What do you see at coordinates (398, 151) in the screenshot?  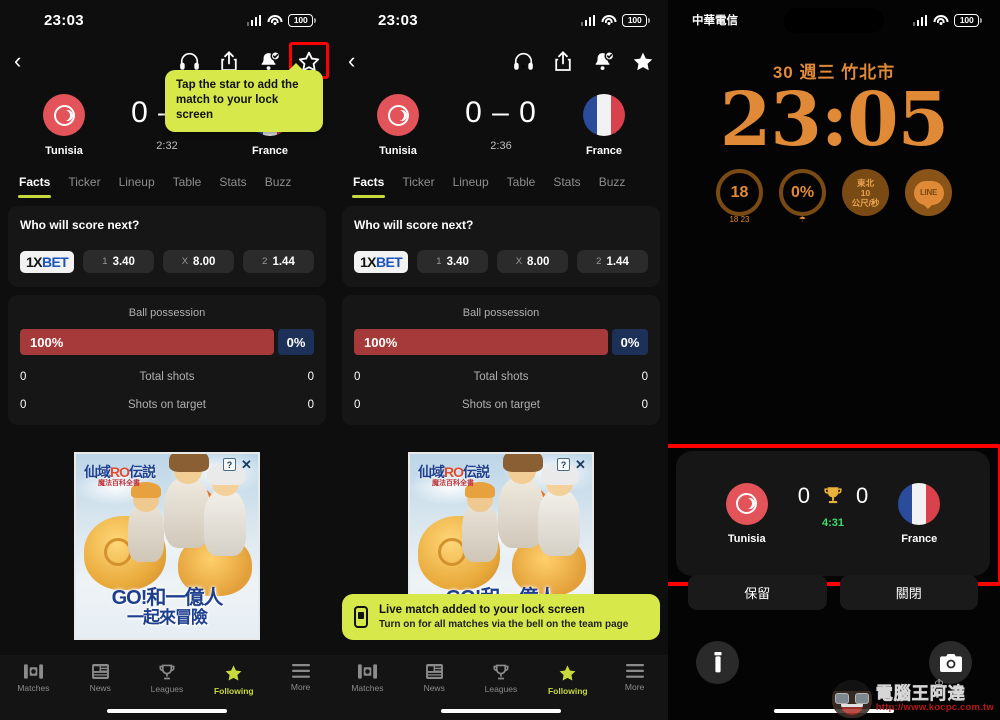 I see `home-team-name: Tunisia` at bounding box center [398, 151].